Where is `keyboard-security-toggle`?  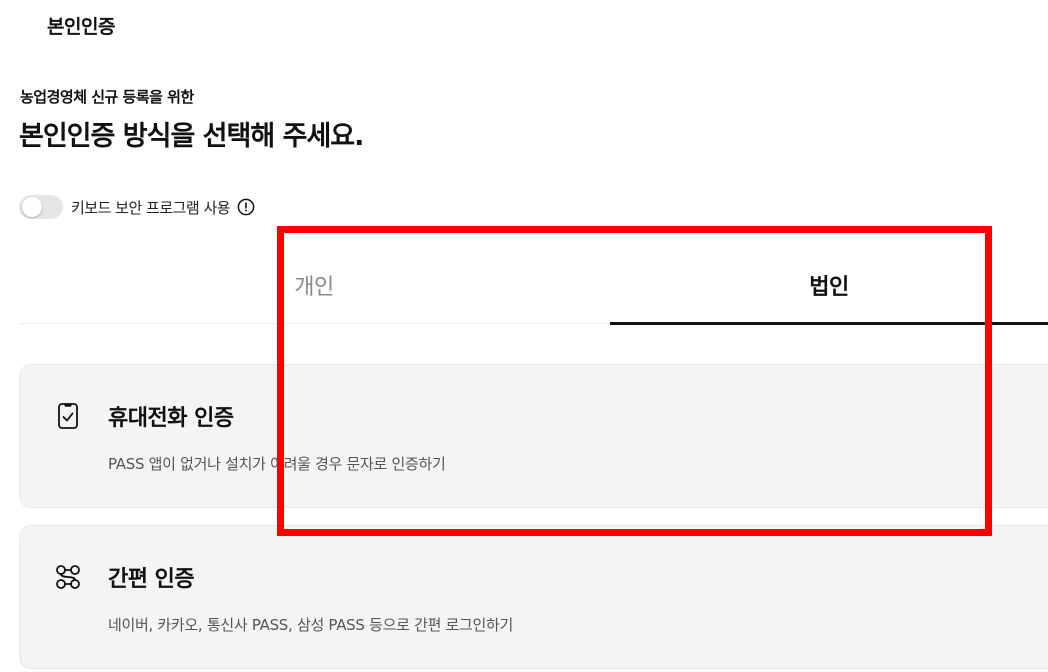 keyboard-security-toggle is located at coordinates (41, 207).